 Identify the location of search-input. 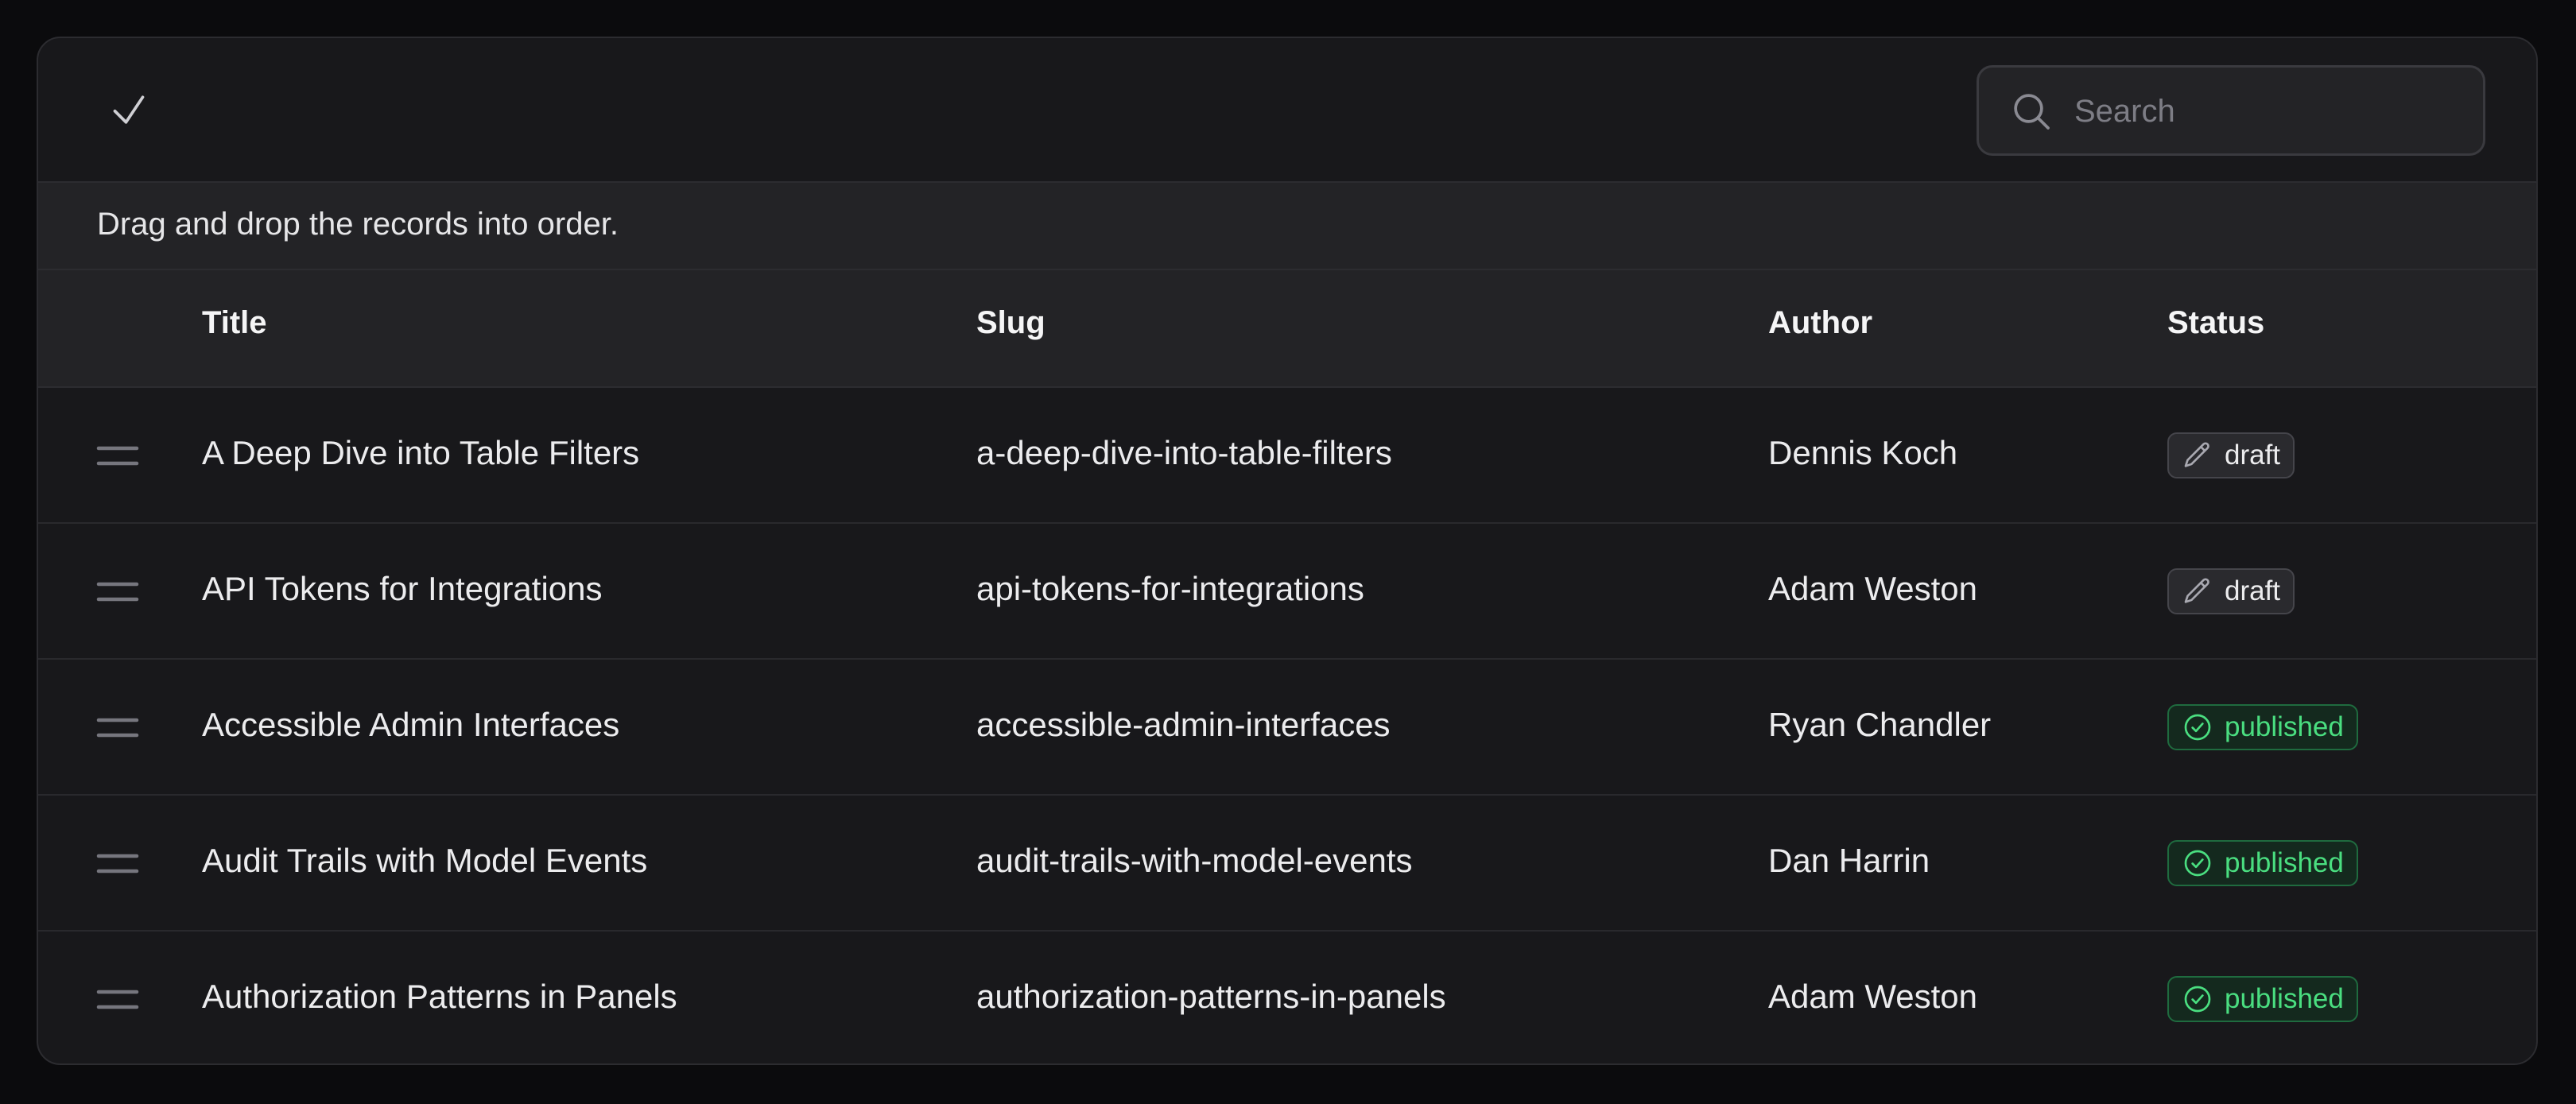
(2269, 111).